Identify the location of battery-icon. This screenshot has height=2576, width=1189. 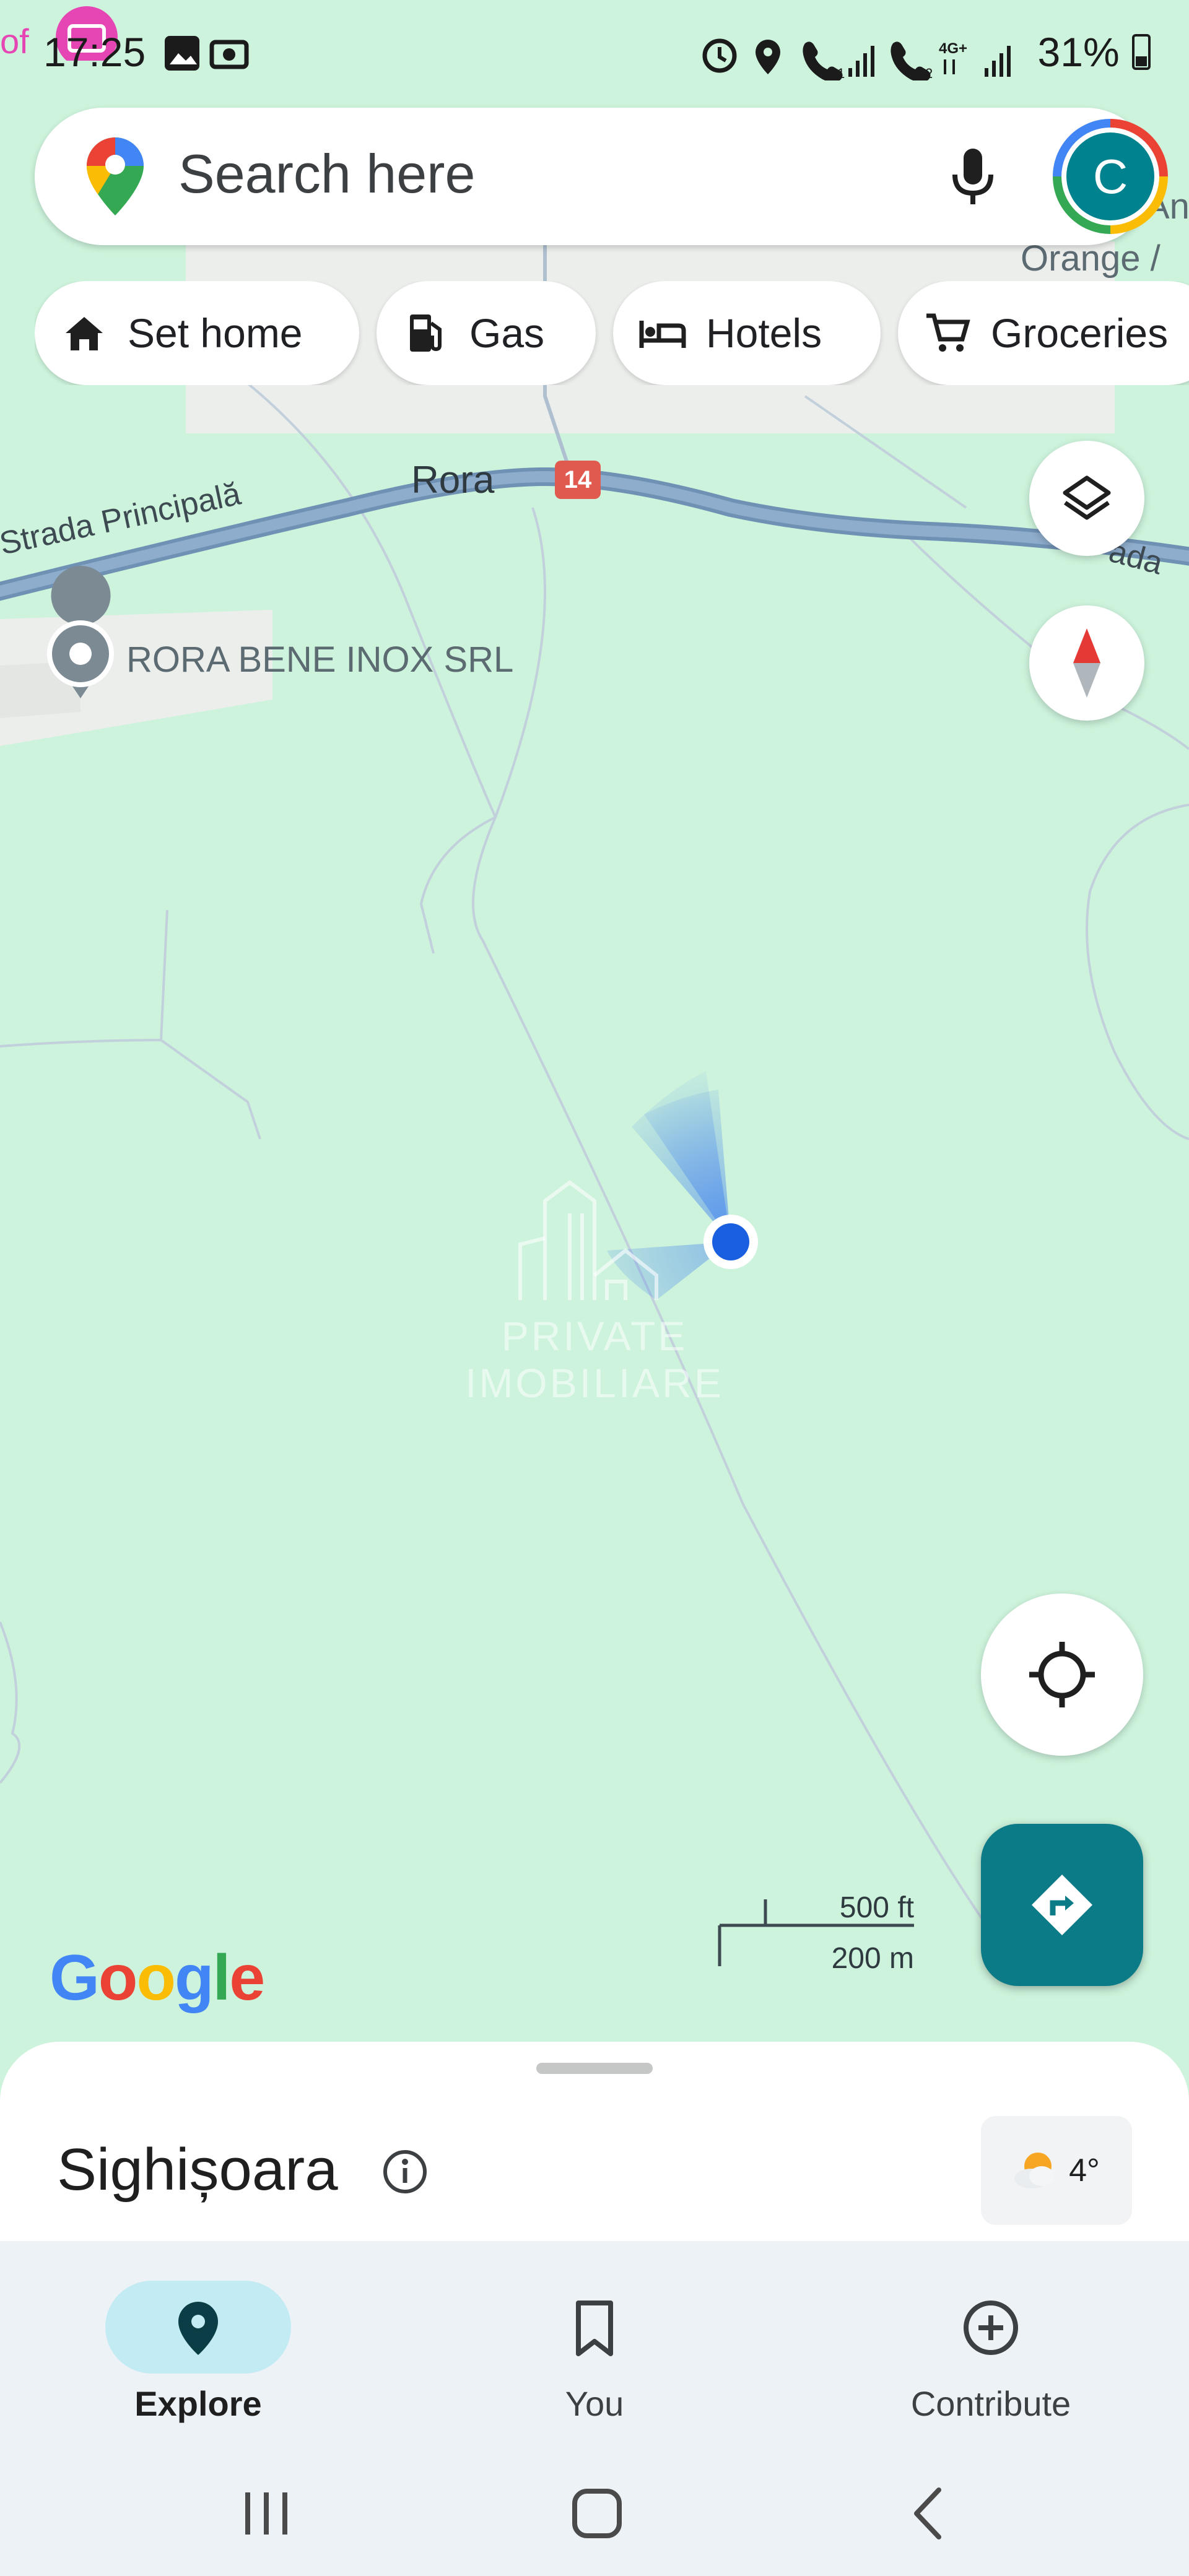
(1141, 52).